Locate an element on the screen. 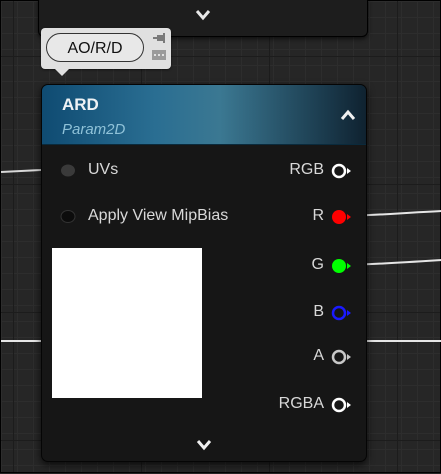 Image resolution: width=441 pixels, height=474 pixels. pin-label: A is located at coordinates (318, 355).